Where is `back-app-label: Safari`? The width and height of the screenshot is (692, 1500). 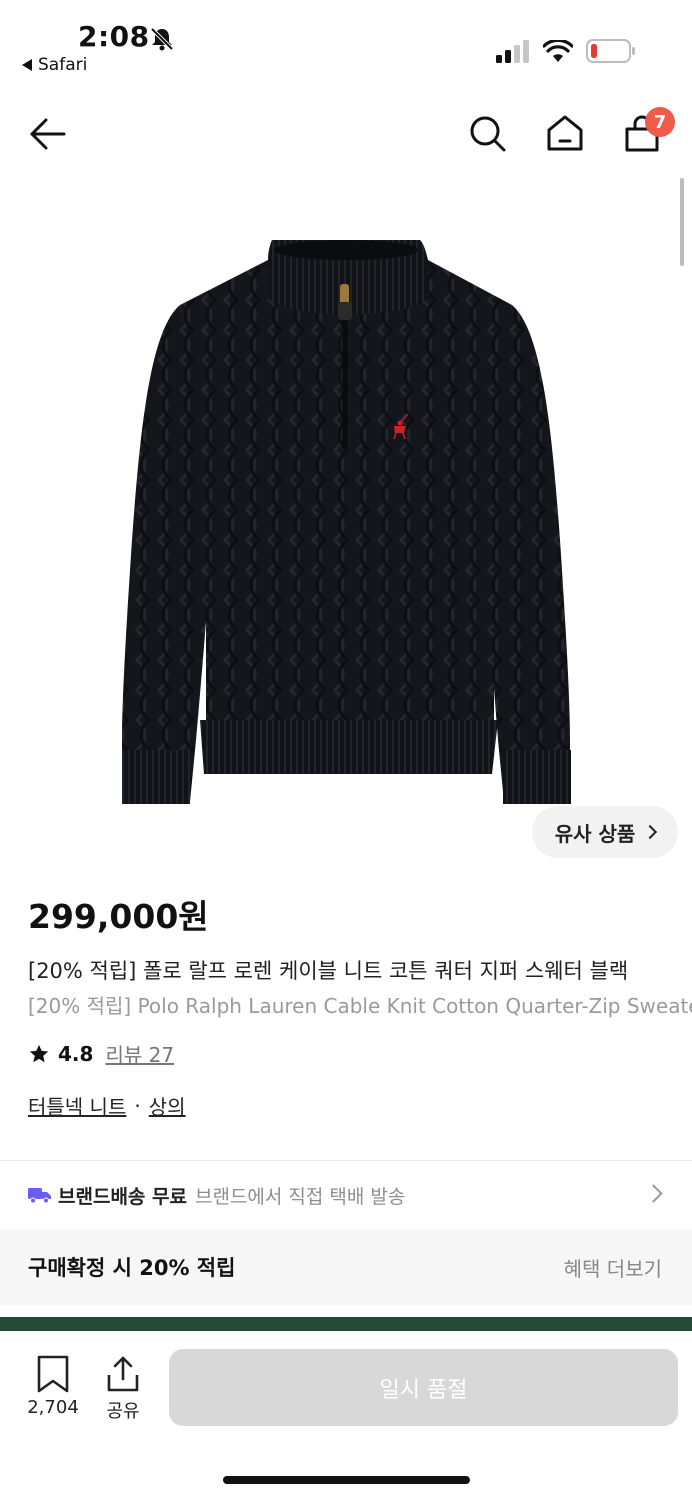
back-app-label: Safari is located at coordinates (63, 65).